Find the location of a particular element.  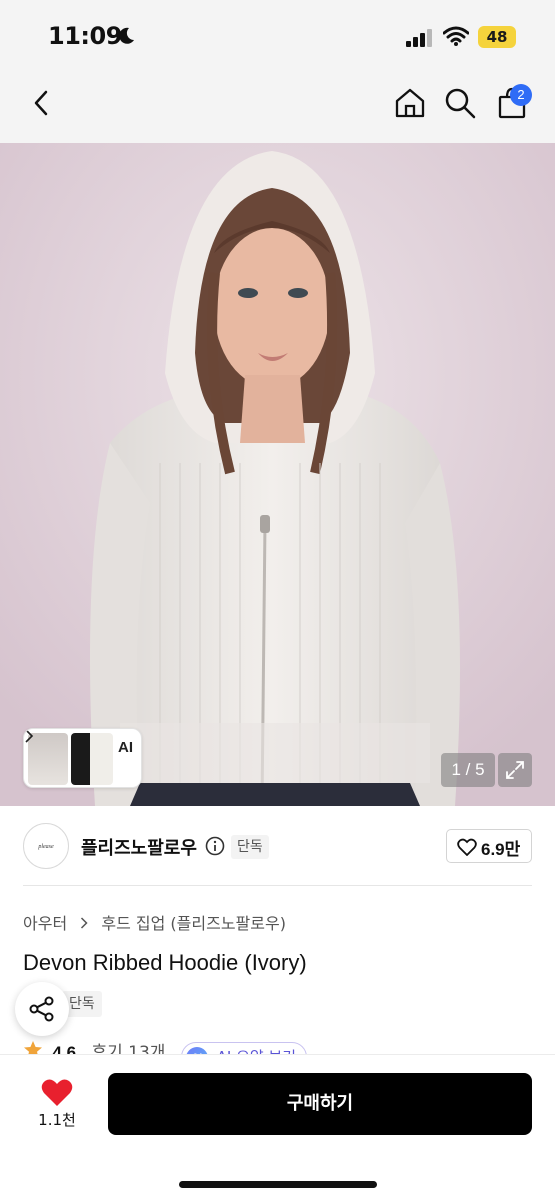

buy-button: 구매하기 is located at coordinates (320, 1104).